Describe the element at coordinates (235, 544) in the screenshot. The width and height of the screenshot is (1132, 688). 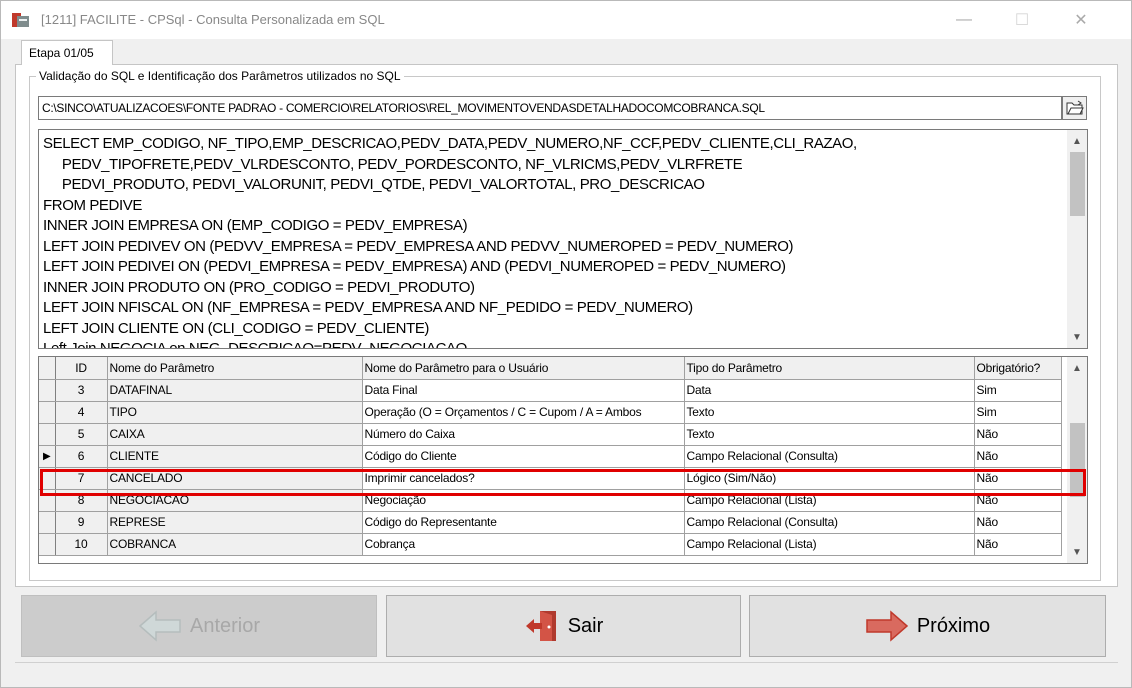
I see `cell-nome: COBRANCA` at that location.